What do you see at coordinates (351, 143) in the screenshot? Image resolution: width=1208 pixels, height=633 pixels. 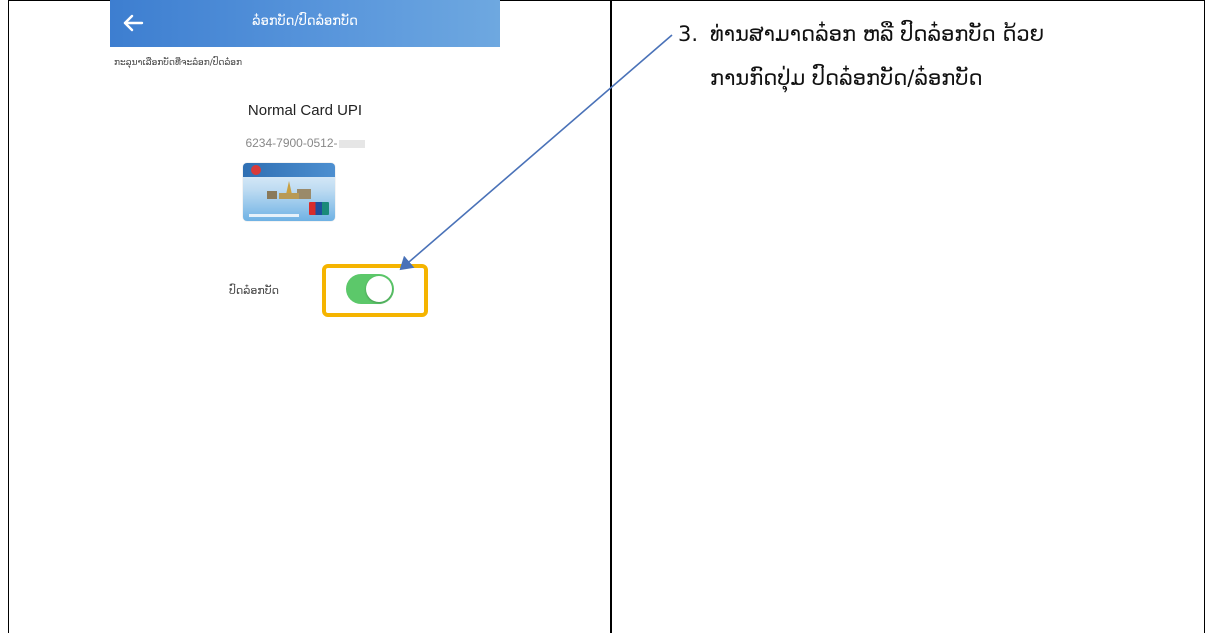 I see `masked-digits` at bounding box center [351, 143].